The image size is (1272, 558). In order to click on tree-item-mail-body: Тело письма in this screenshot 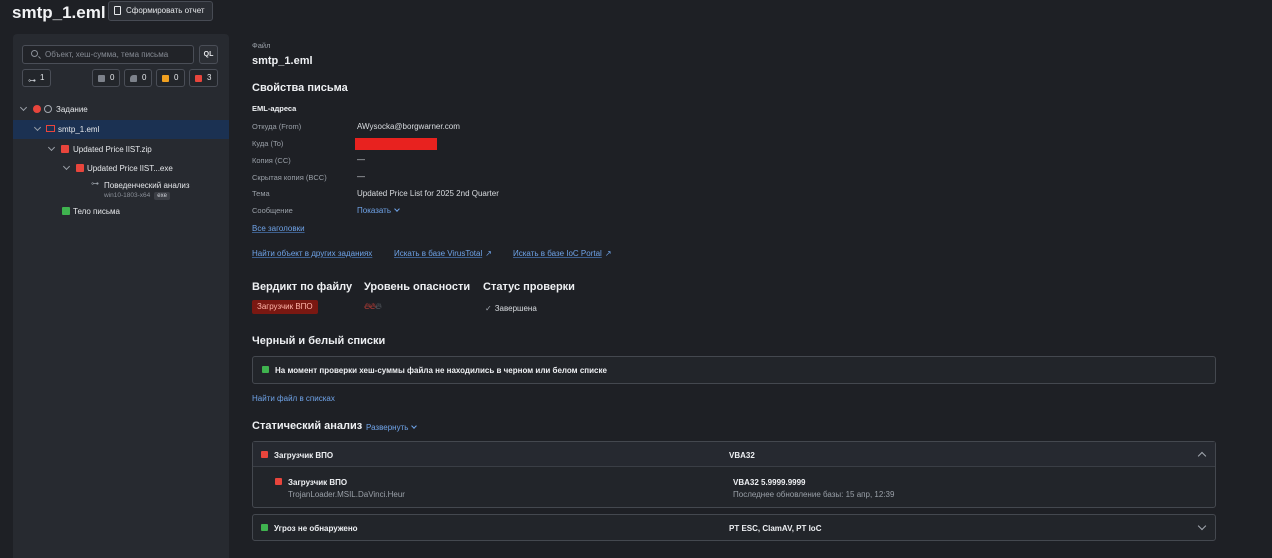, I will do `click(121, 211)`.